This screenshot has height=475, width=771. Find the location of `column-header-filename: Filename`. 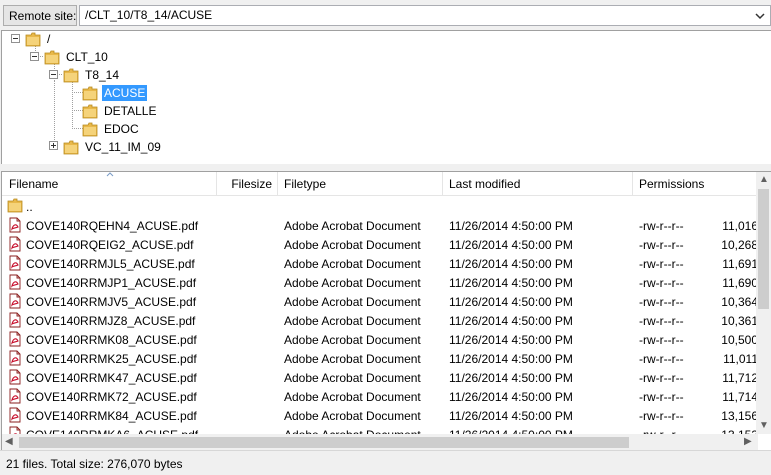

column-header-filename: Filename is located at coordinates (109, 184).